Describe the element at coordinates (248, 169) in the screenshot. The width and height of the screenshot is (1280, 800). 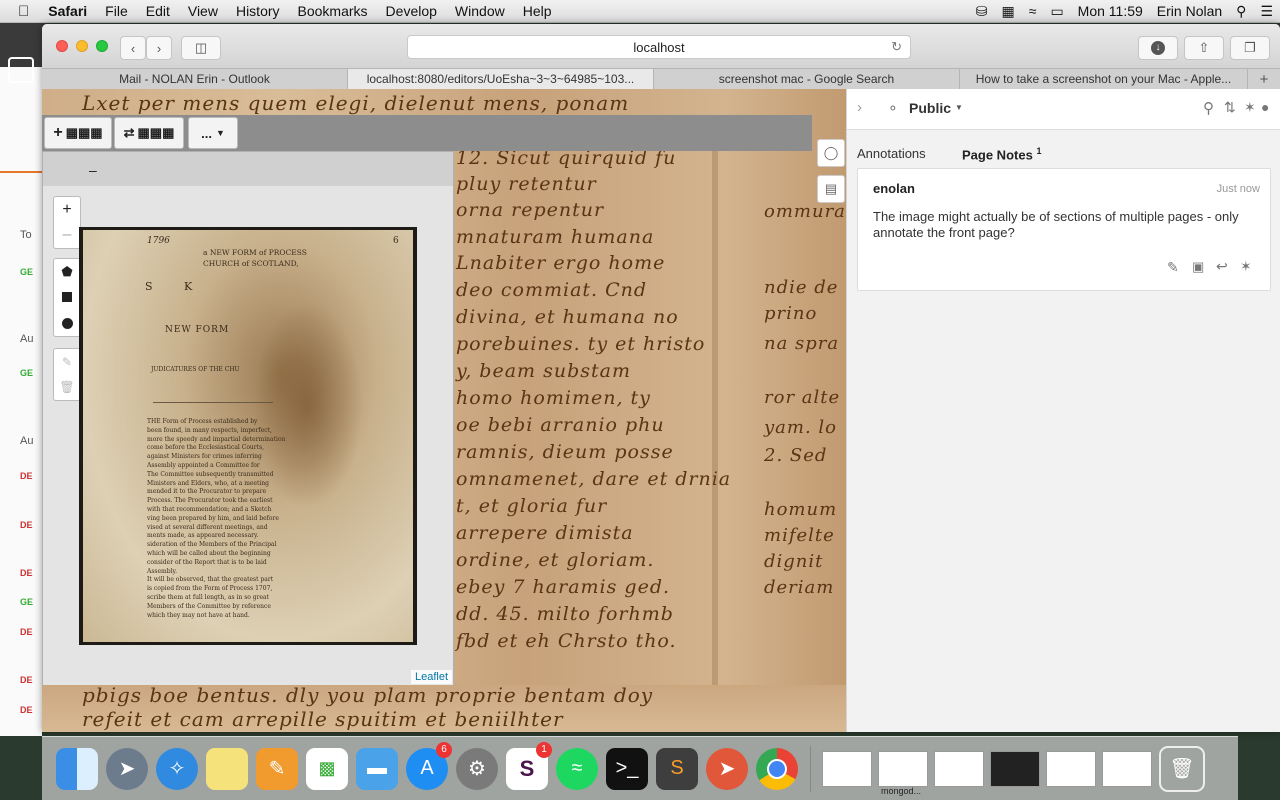
I see `viewer-header: –` at that location.